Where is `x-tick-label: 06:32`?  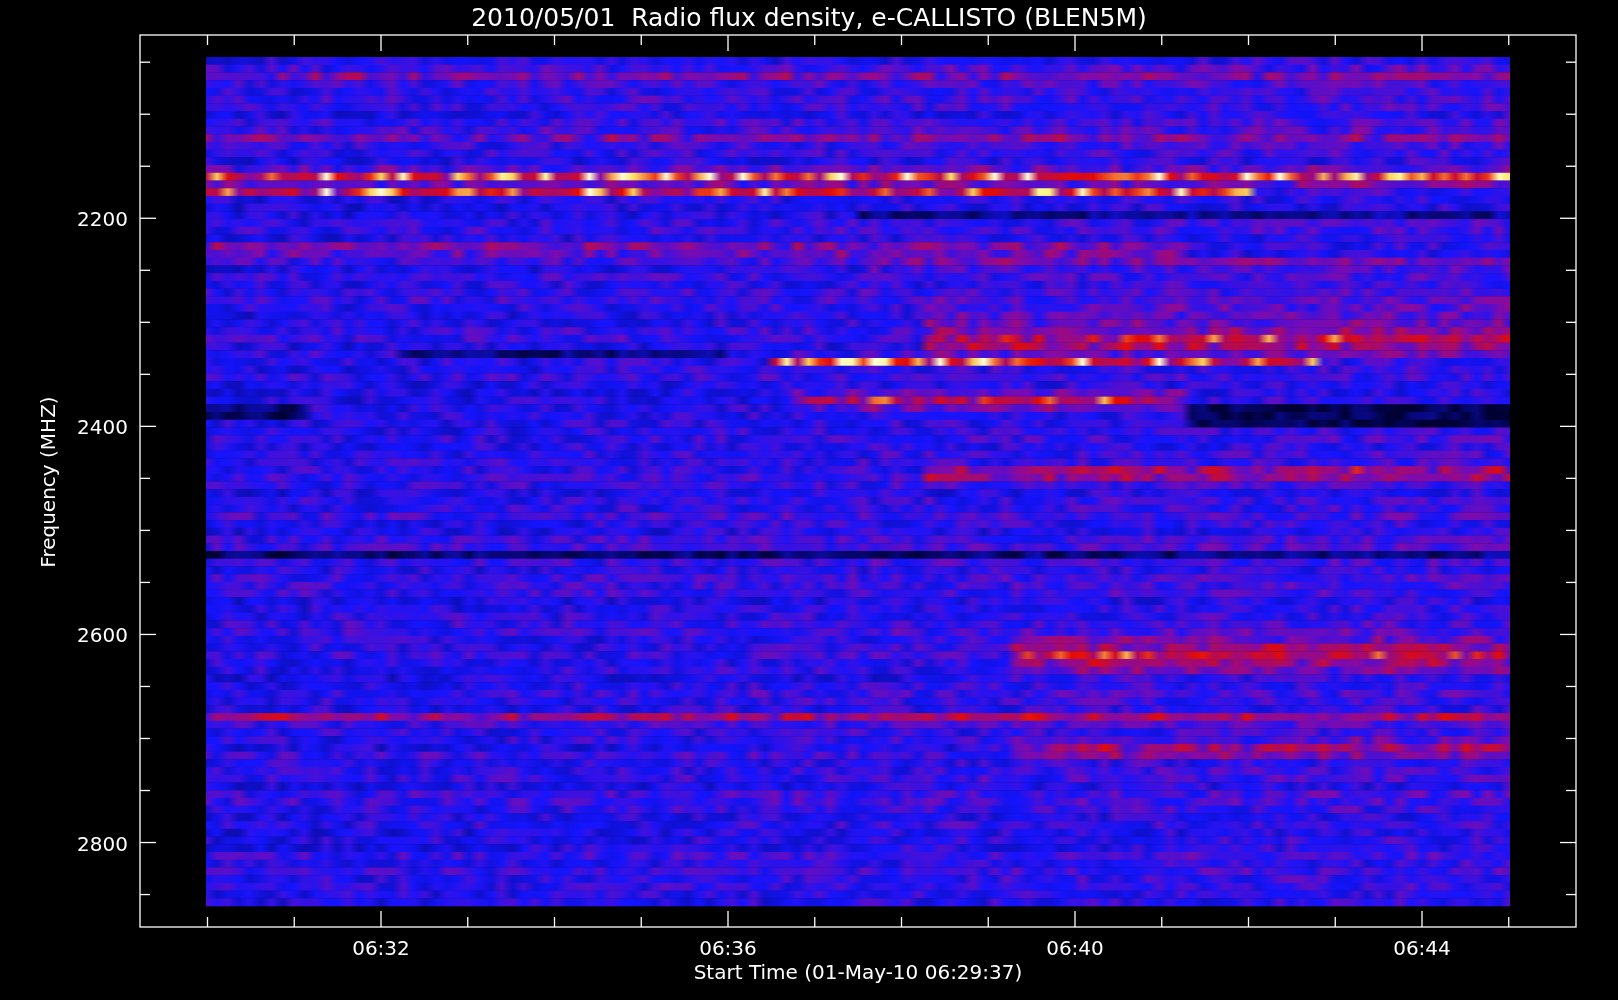 x-tick-label: 06:32 is located at coordinates (381, 948).